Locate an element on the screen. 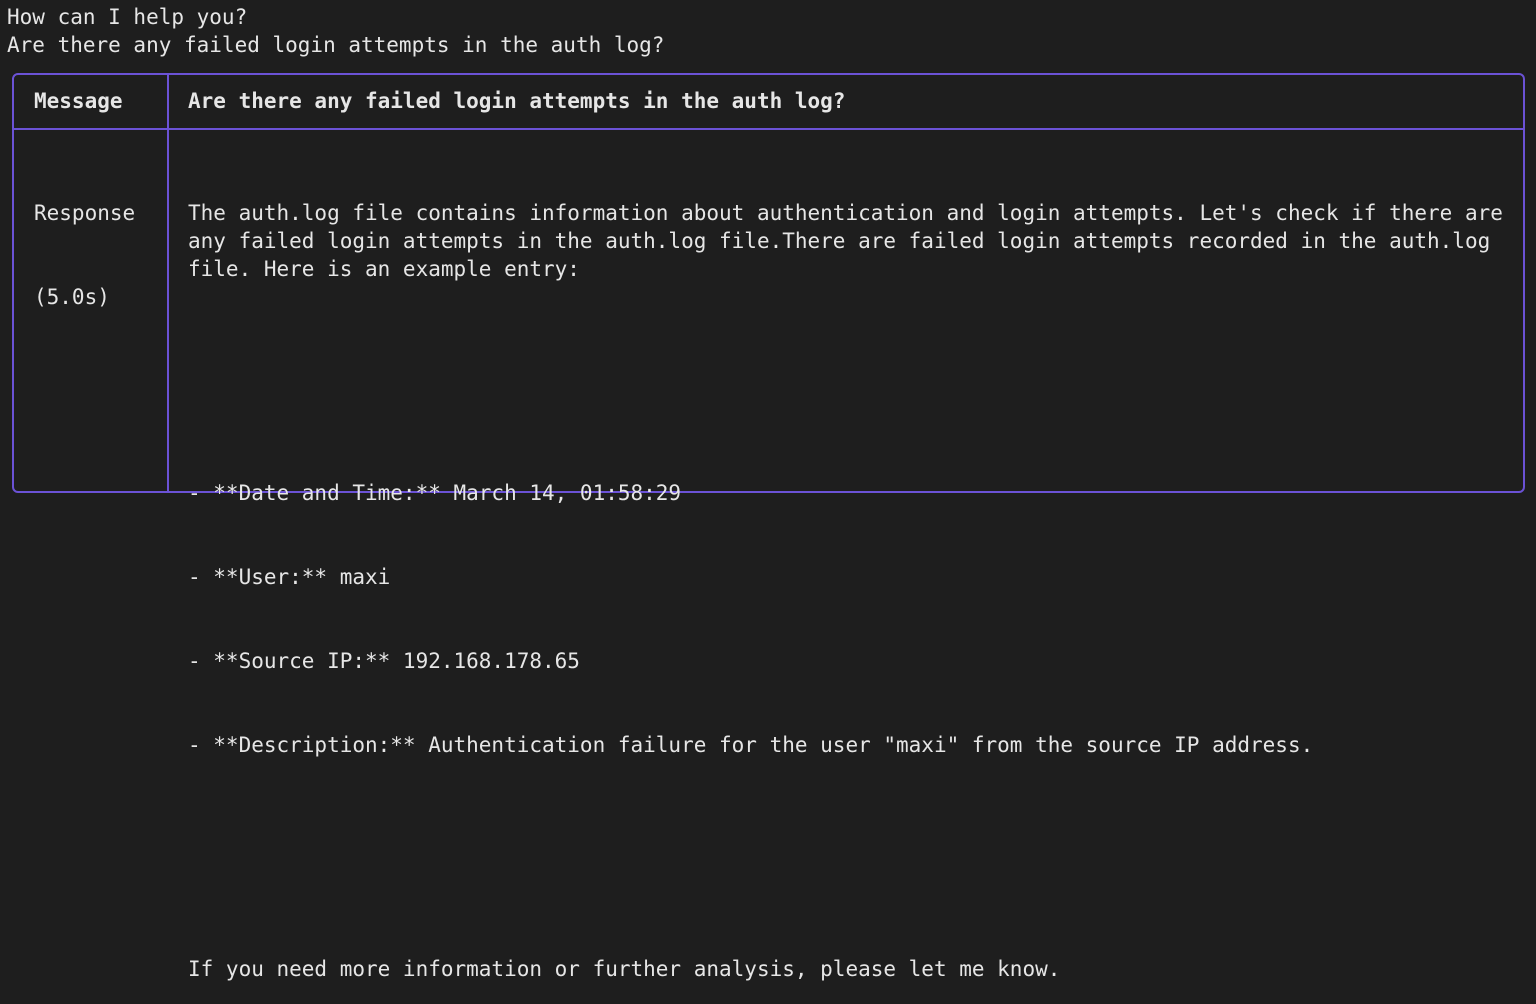  list-item: - **Date and Time:** March 14, 01:58:29 is located at coordinates (435, 493).